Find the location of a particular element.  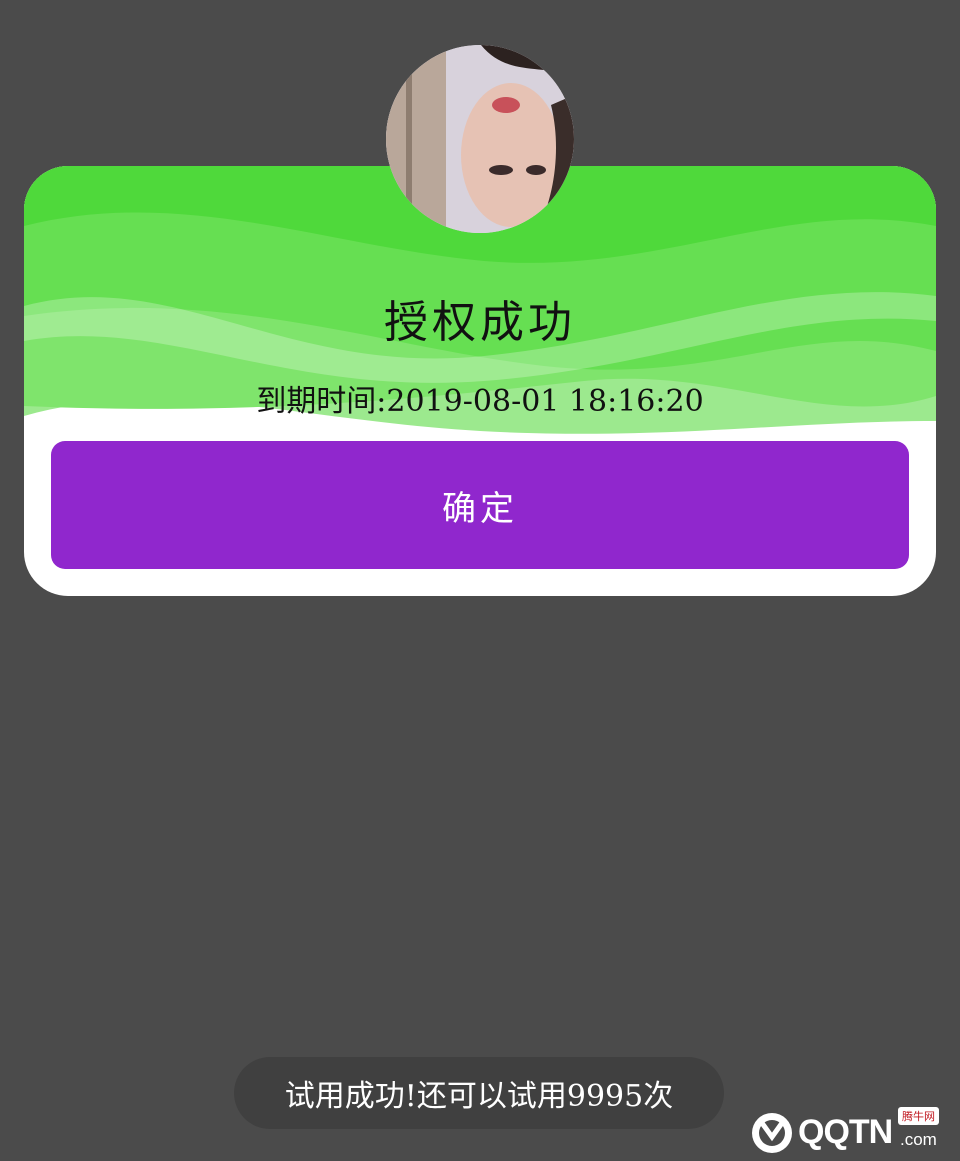

expiry-time-text: 到期时间:2019-08-01 18:16:20 is located at coordinates (480, 401).